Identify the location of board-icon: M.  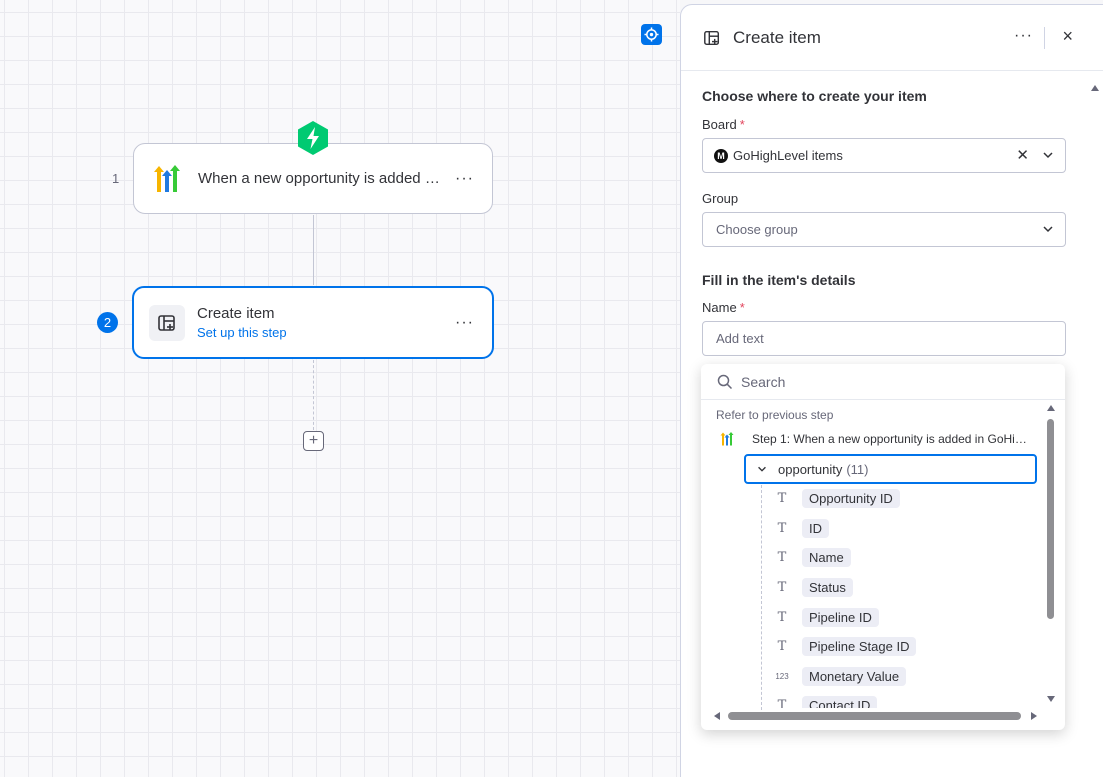
(721, 155).